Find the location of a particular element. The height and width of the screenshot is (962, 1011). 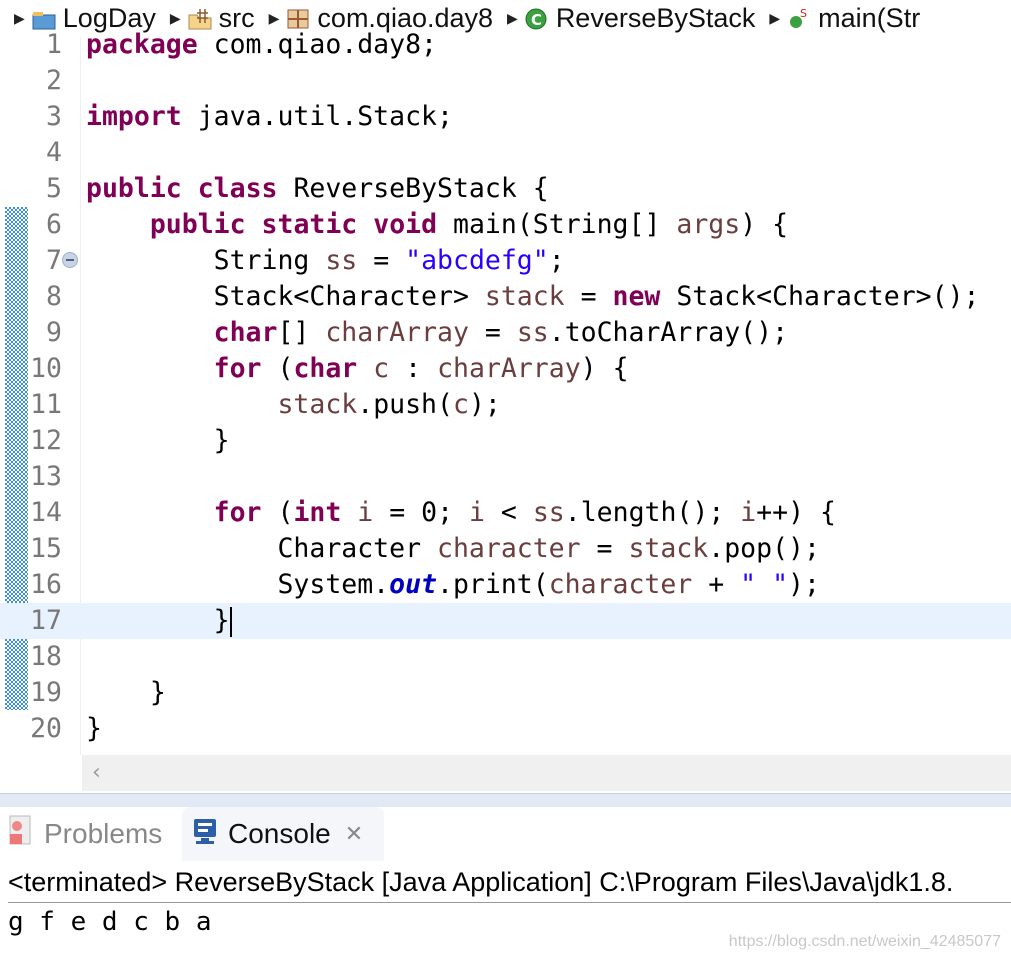

code-line: 4 is located at coordinates (505, 153).